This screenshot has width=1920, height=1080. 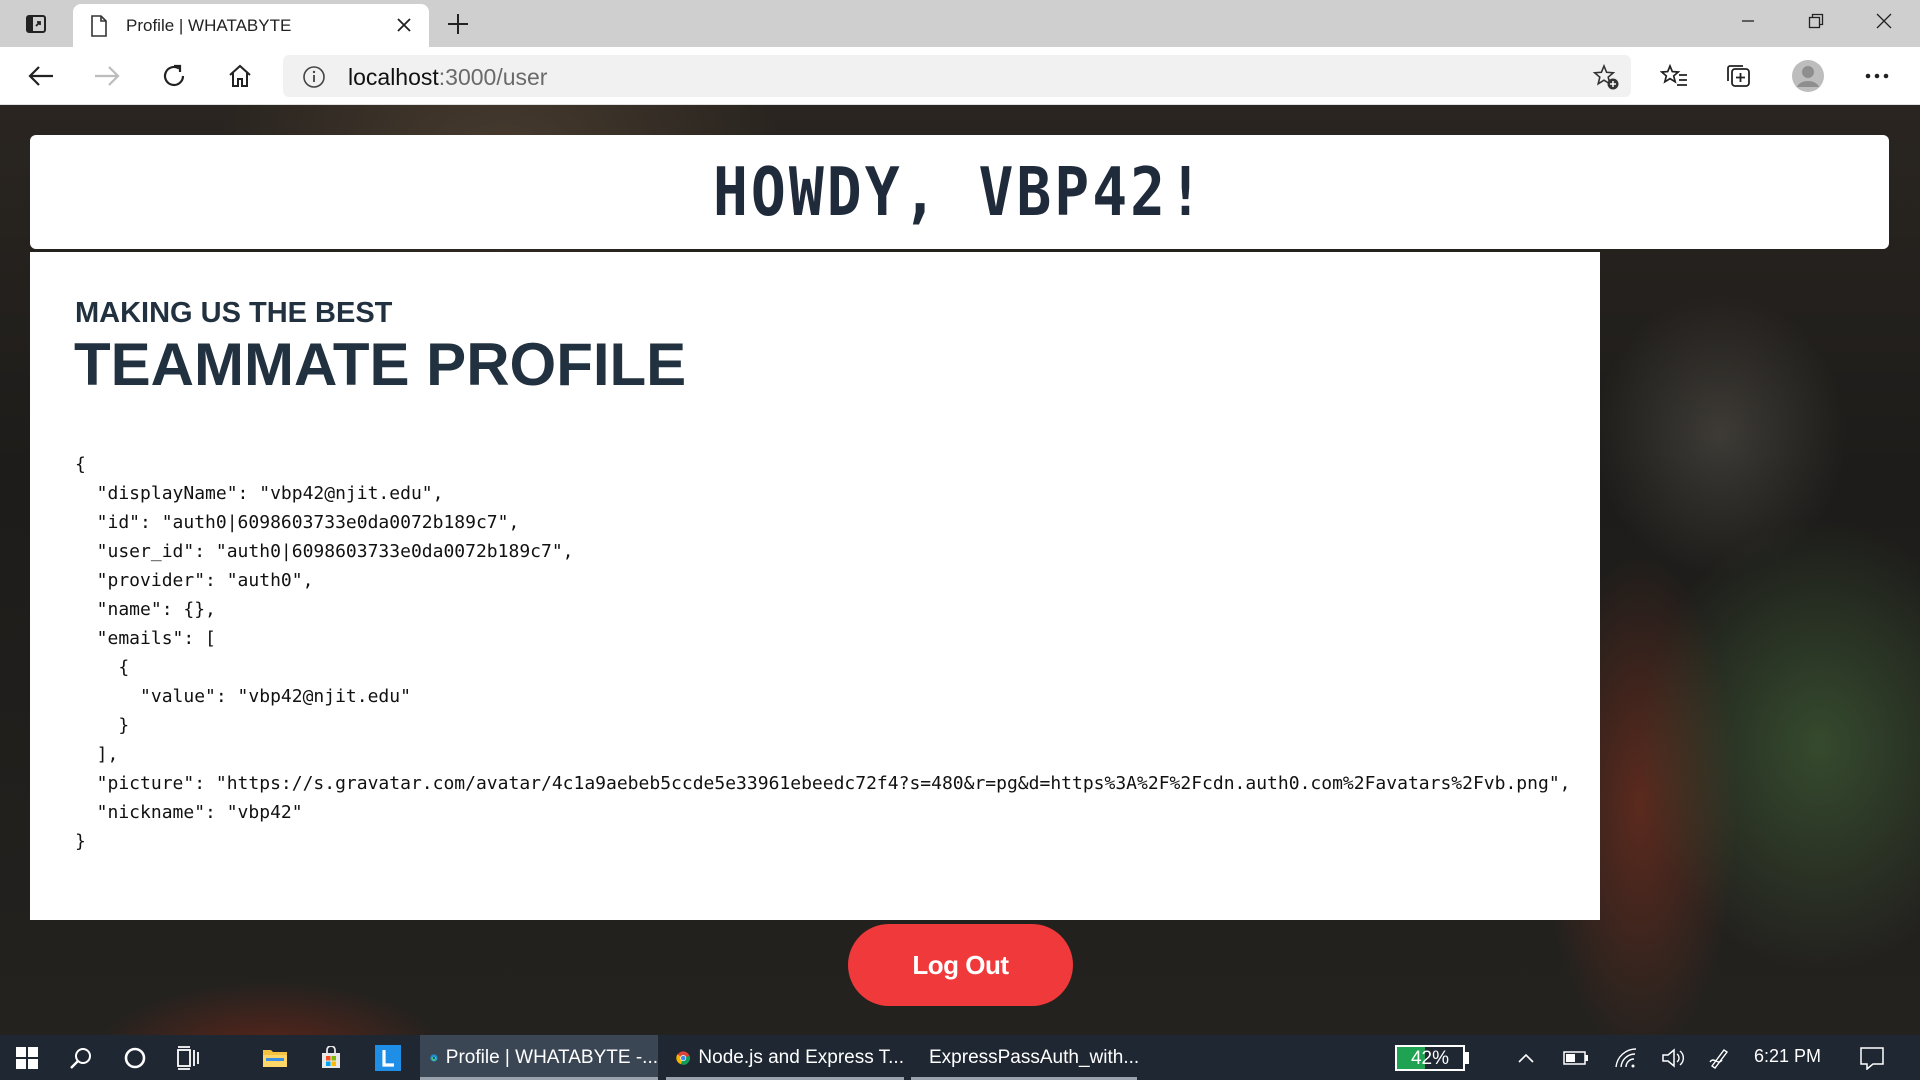 I want to click on arrow-right-icon, so click(x=107, y=76).